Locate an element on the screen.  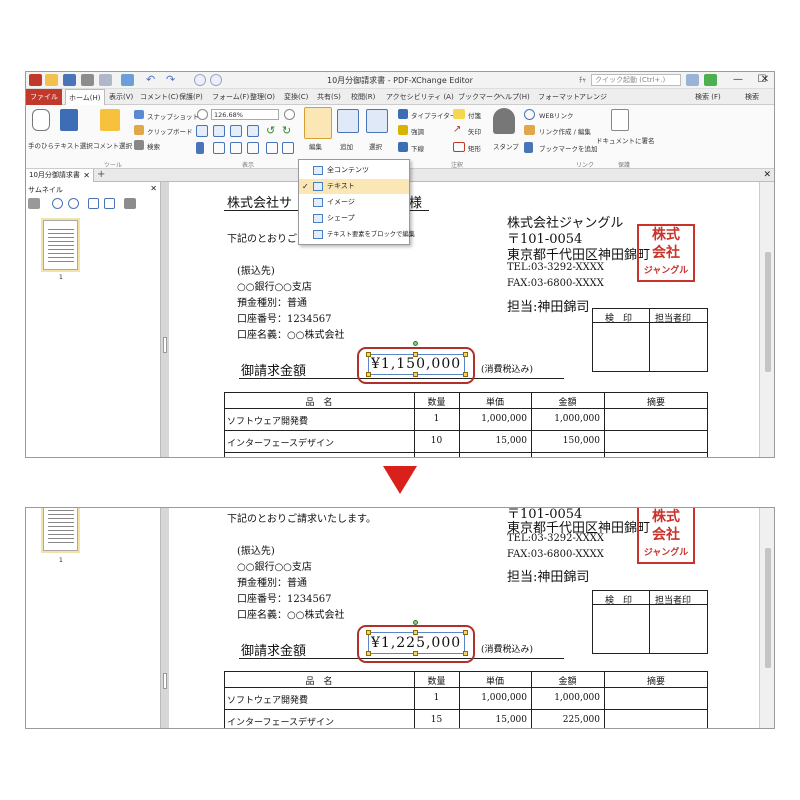
zoom-input: 126.68% is located at coordinates (245, 114).